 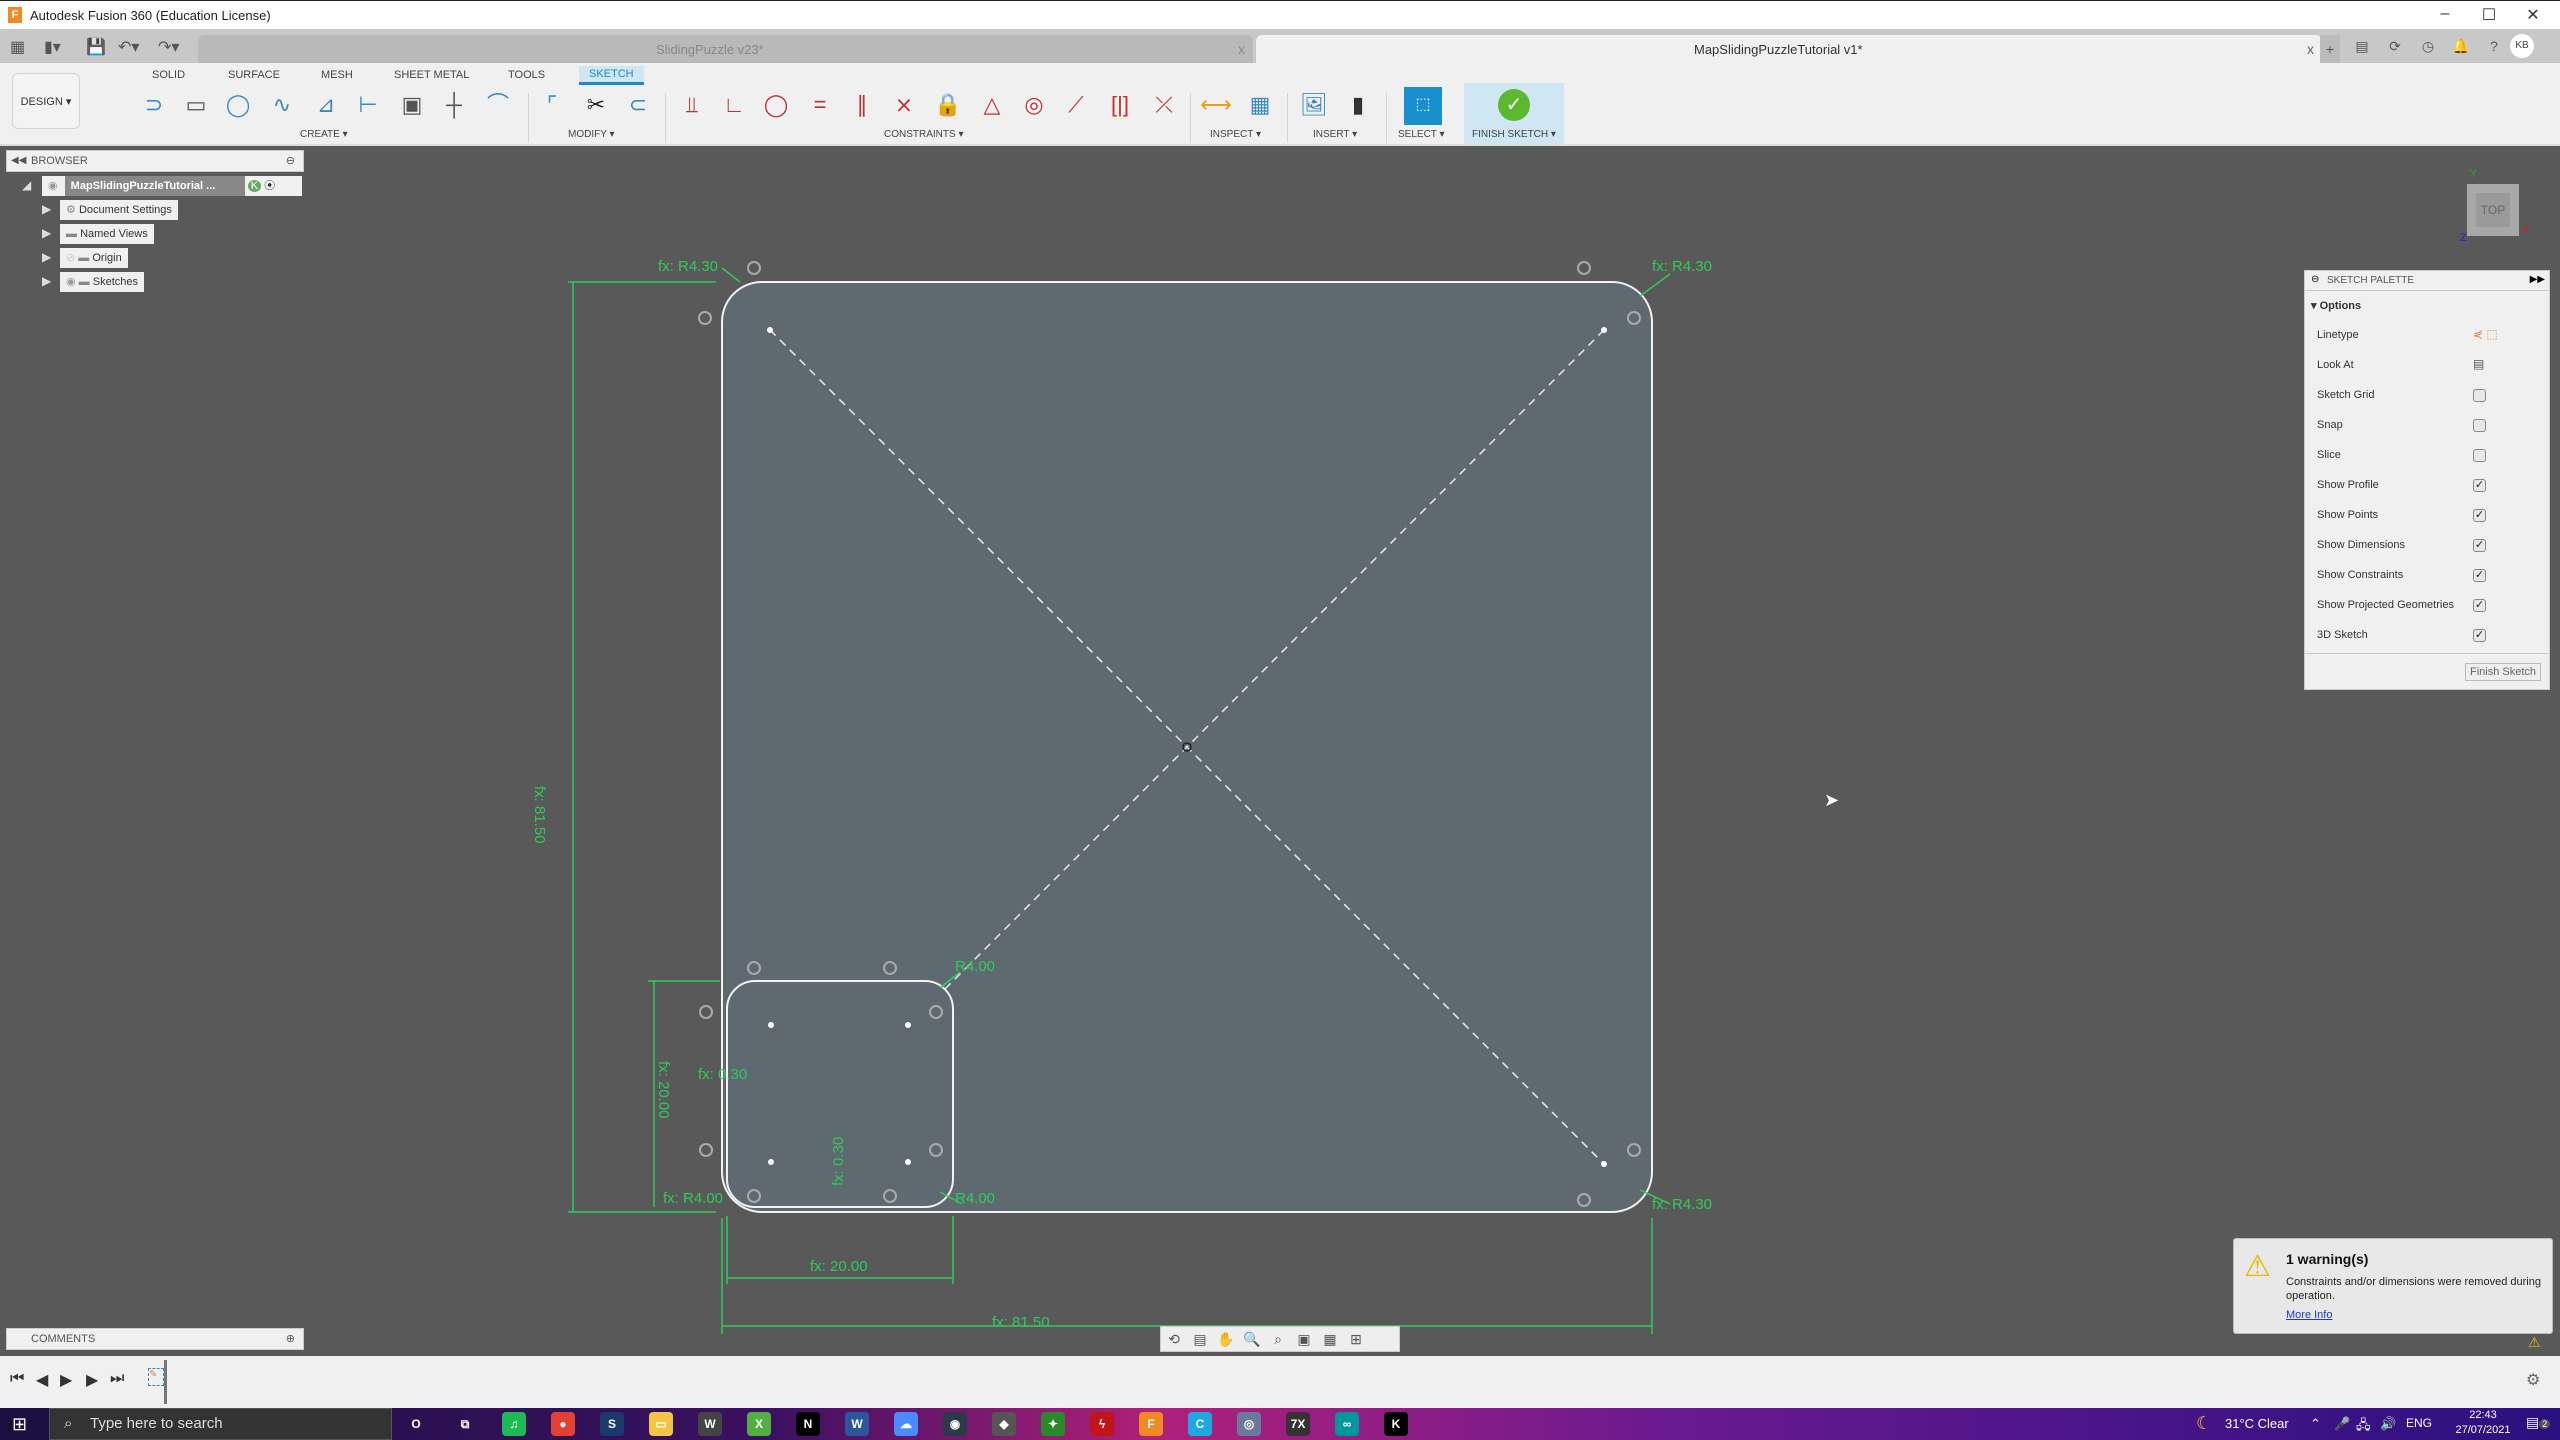 I want to click on network-icon: 🖧, so click(x=2363, y=1427).